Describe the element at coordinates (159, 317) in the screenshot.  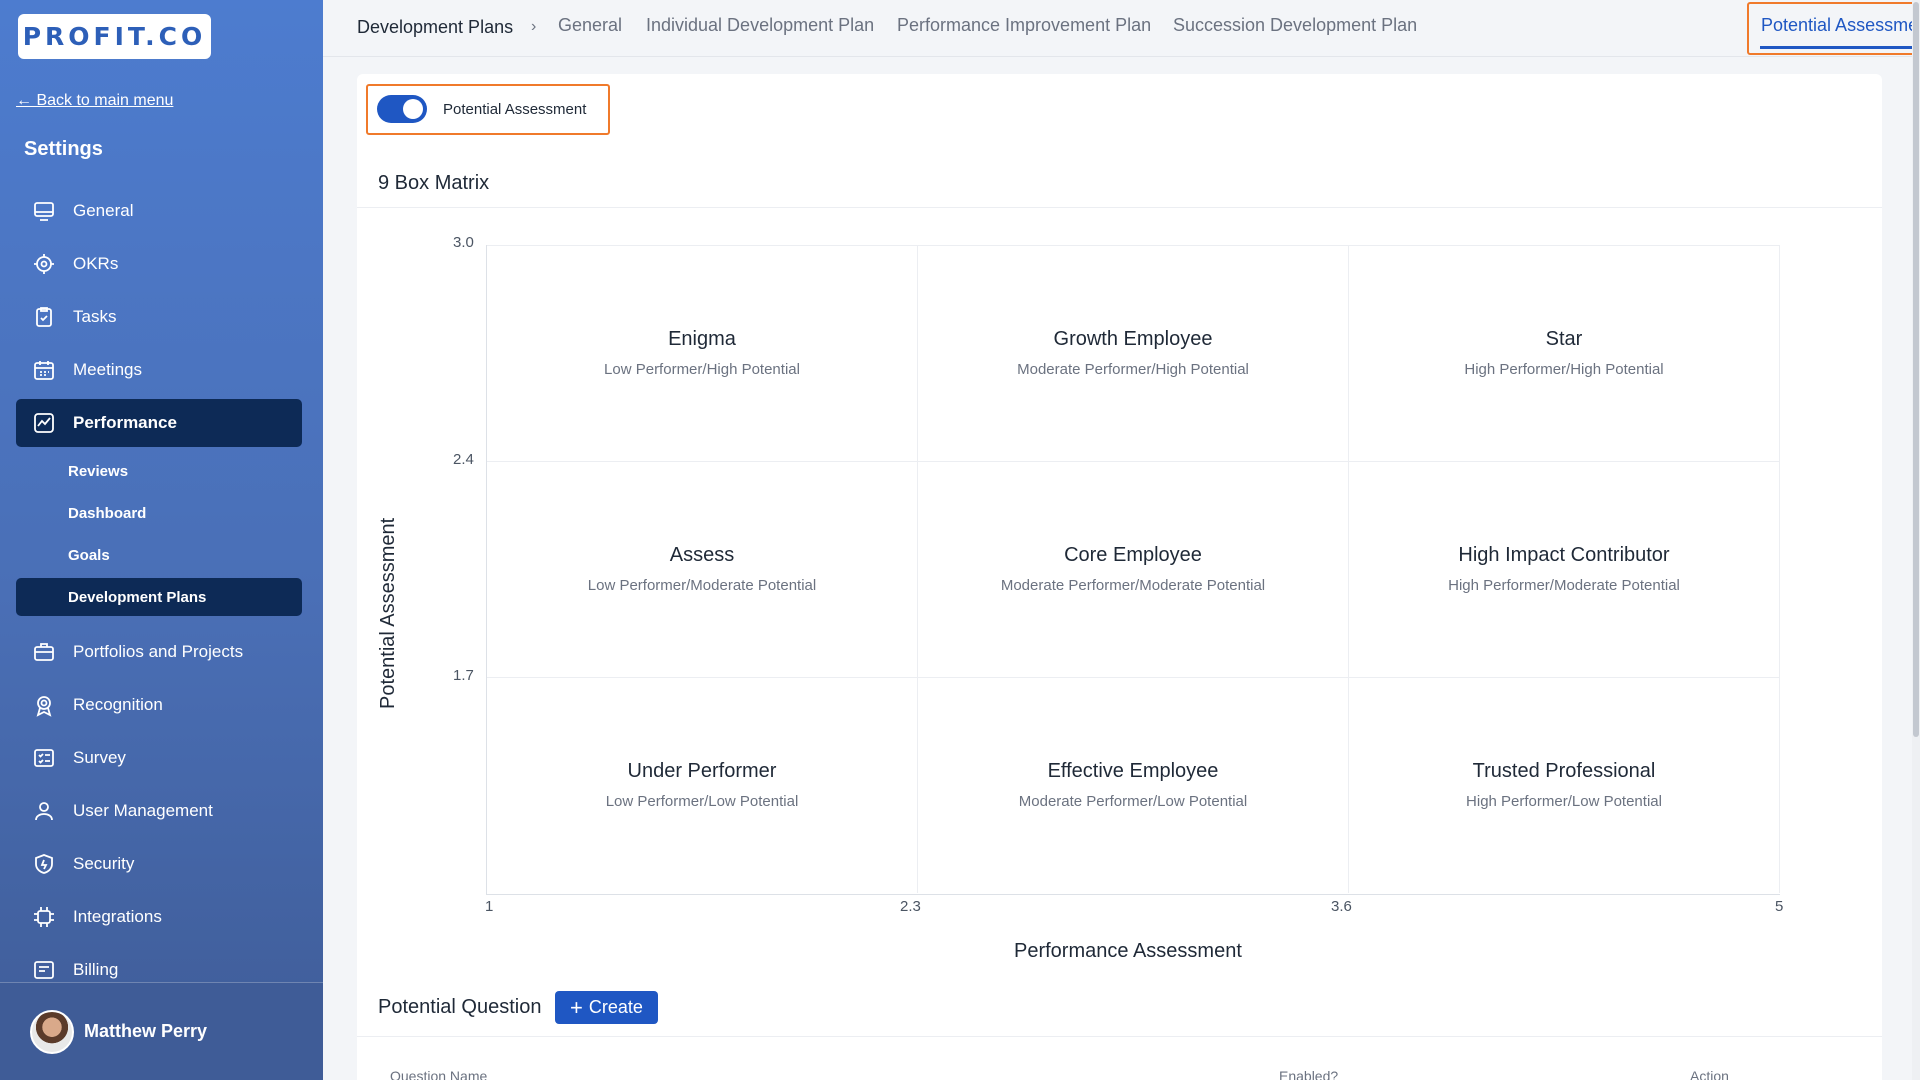
I see `sidebar-item-tasks: Tasks` at that location.